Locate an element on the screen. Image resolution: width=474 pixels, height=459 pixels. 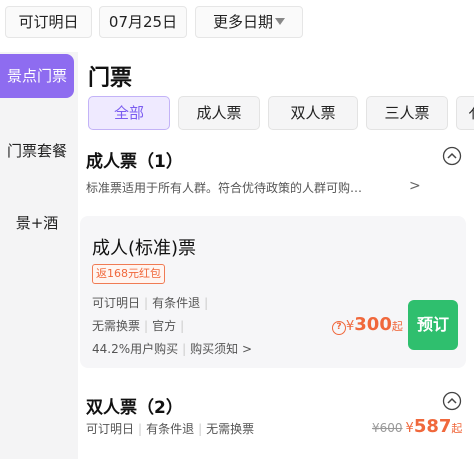
original-price: ¥600 is located at coordinates (387, 428).